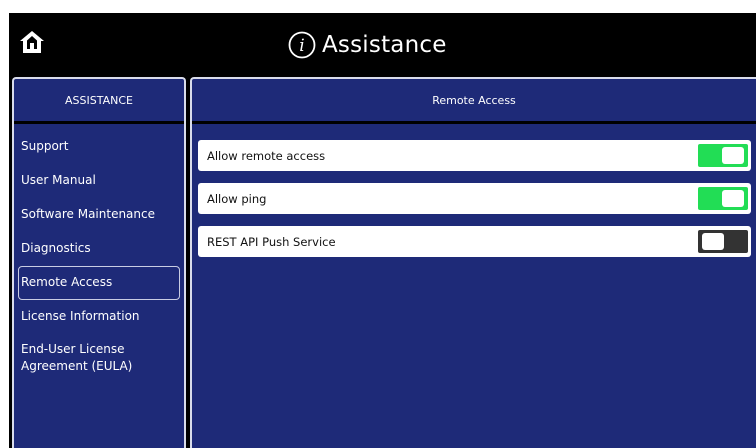  What do you see at coordinates (474, 198) in the screenshot?
I see `setting-row-ping: Allow ping` at bounding box center [474, 198].